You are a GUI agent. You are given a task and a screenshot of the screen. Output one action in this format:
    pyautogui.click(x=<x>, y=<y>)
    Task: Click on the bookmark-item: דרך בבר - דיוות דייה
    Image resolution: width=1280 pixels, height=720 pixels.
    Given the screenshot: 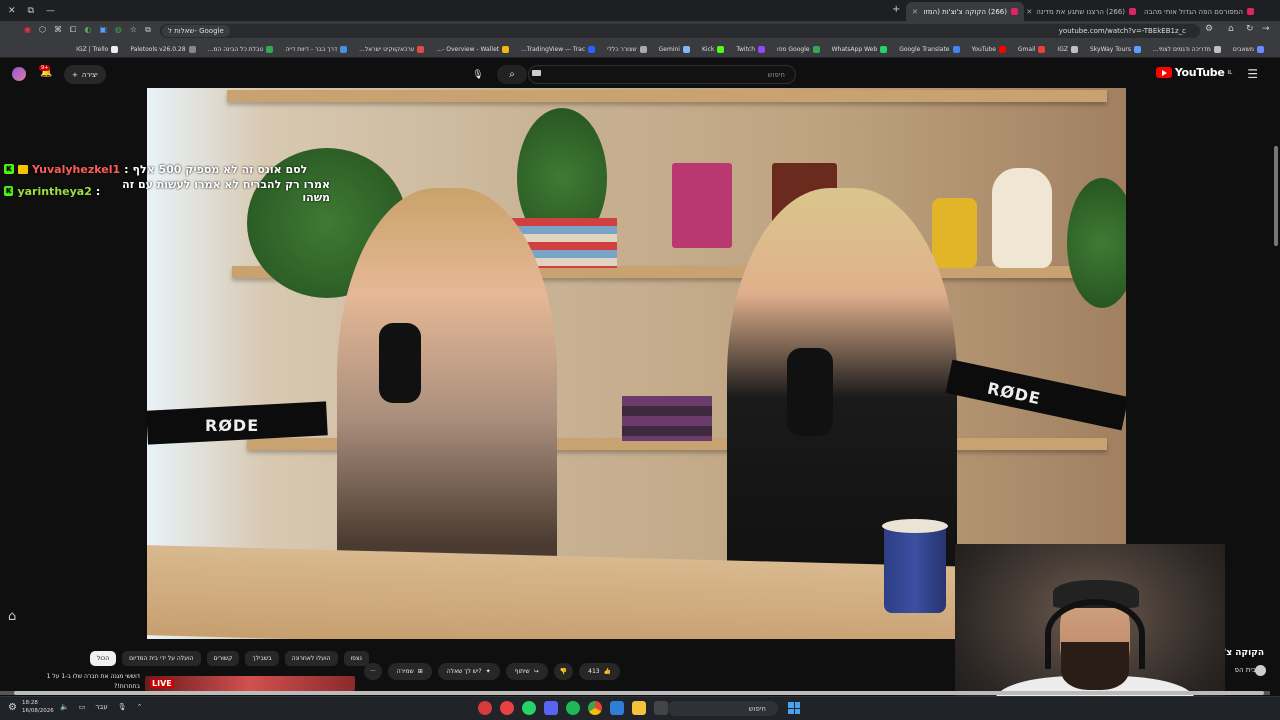 What is the action you would take?
    pyautogui.click(x=316, y=49)
    